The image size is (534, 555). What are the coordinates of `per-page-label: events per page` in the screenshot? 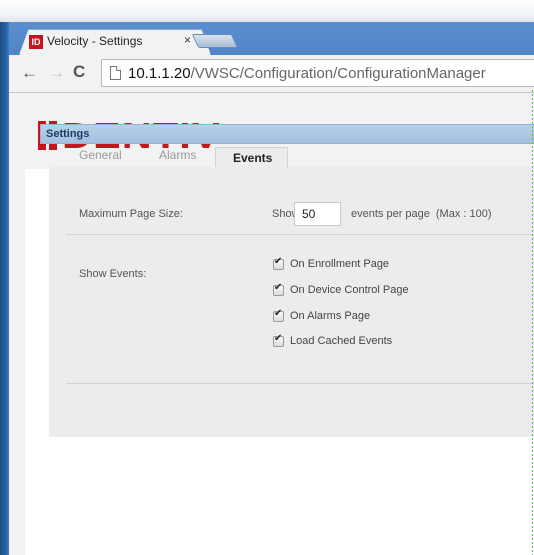 It's located at (390, 214).